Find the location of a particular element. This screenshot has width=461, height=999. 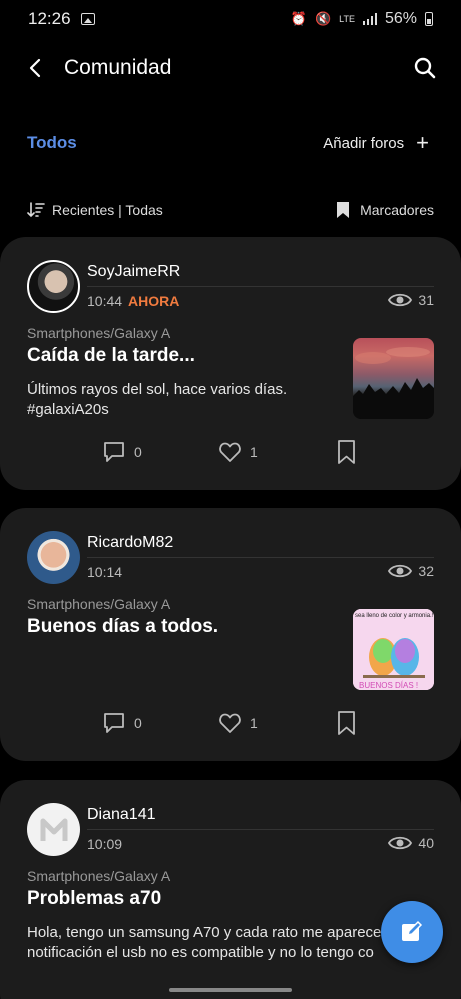

network-label: LTE is located at coordinates (347, 18).